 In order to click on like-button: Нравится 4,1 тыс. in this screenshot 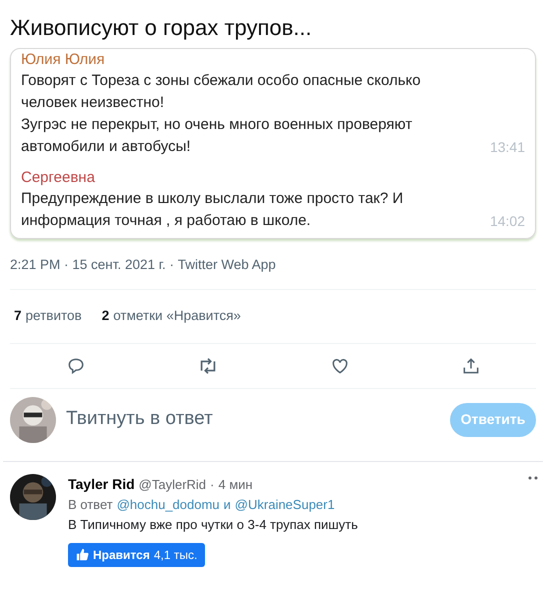, I will do `click(137, 554)`.